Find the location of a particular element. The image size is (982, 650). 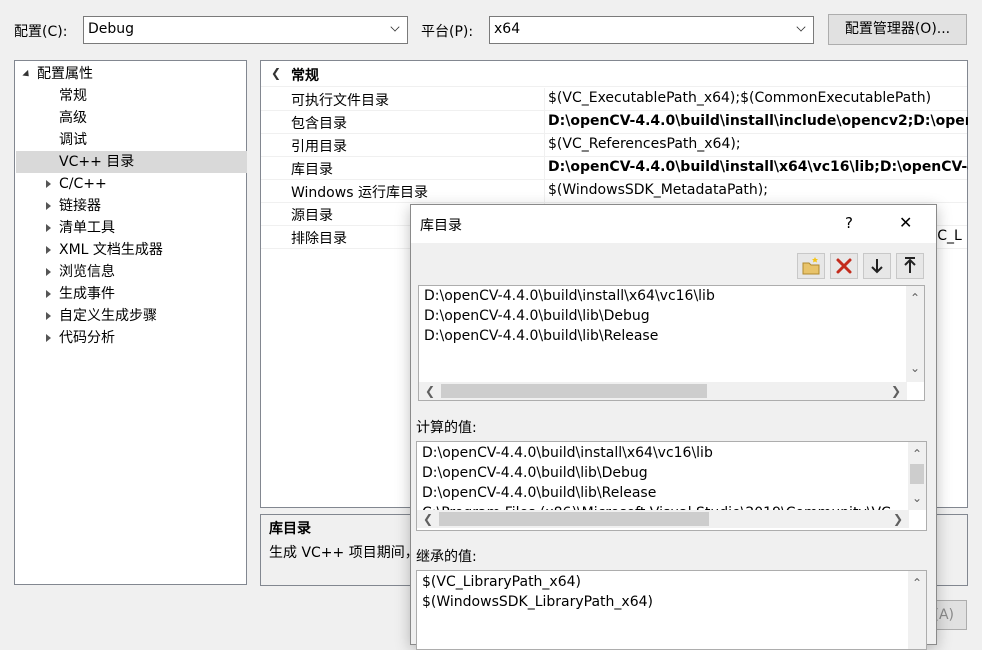

config-combobox: Debug is located at coordinates (245, 30).